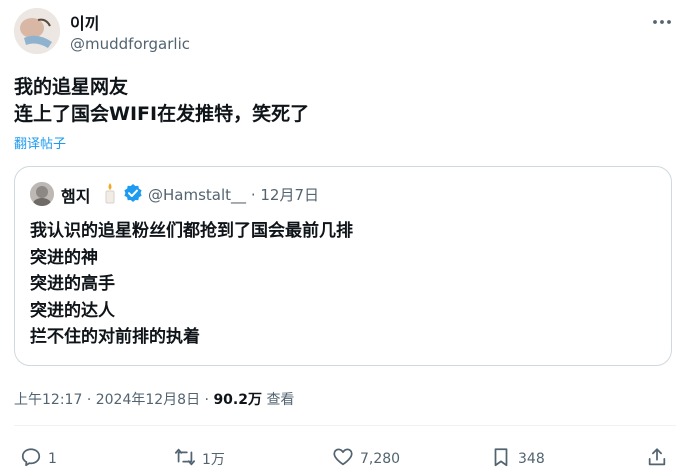  I want to click on share-button, so click(657, 459).